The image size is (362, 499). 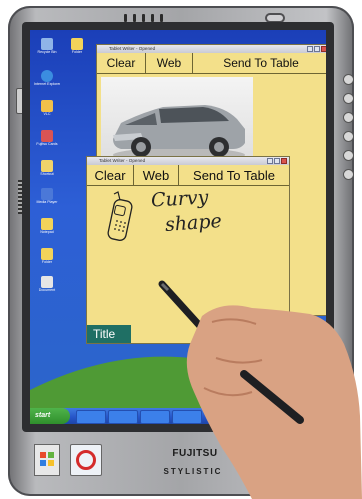 I want to click on shortcut-icon, so click(x=47, y=166).